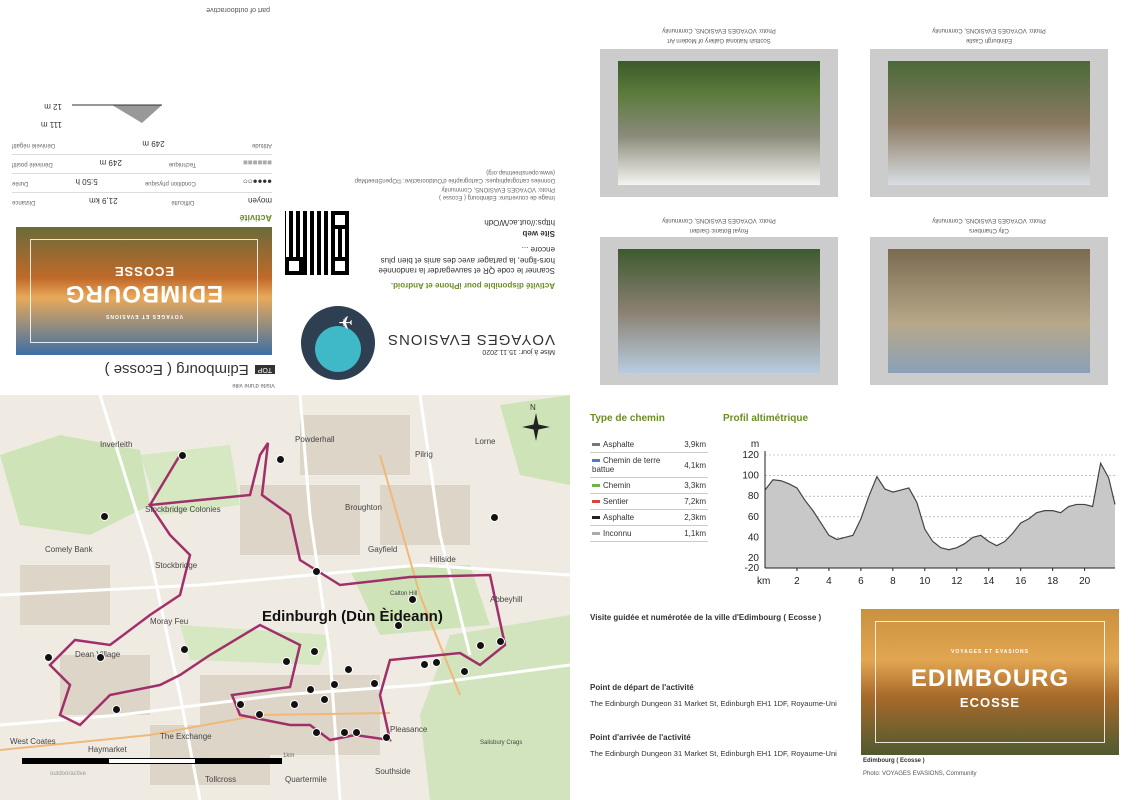 The height and width of the screenshot is (800, 1140). I want to click on credits-photo: Photo: VOYAGES EVASIONS, Community, so click(498, 188).